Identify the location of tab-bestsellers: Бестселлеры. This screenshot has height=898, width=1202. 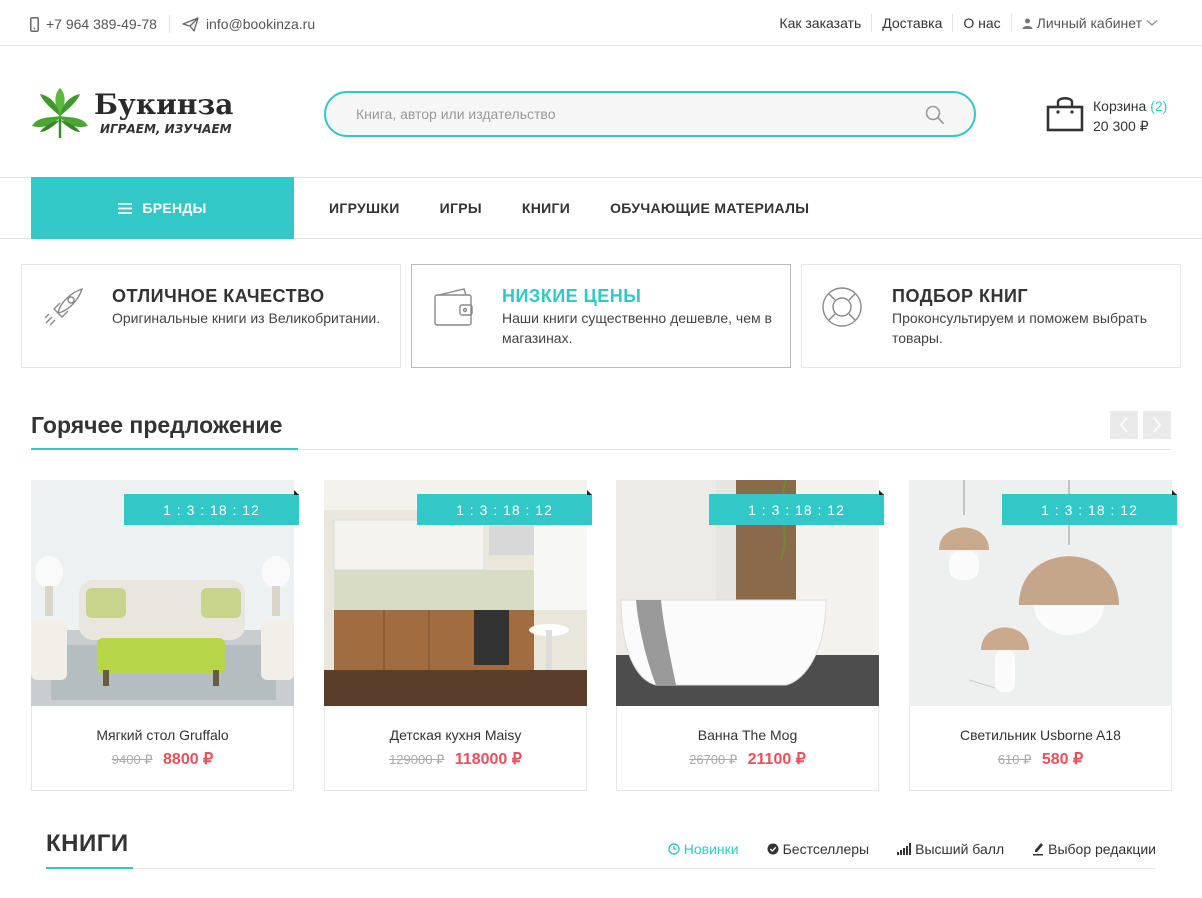
(818, 849).